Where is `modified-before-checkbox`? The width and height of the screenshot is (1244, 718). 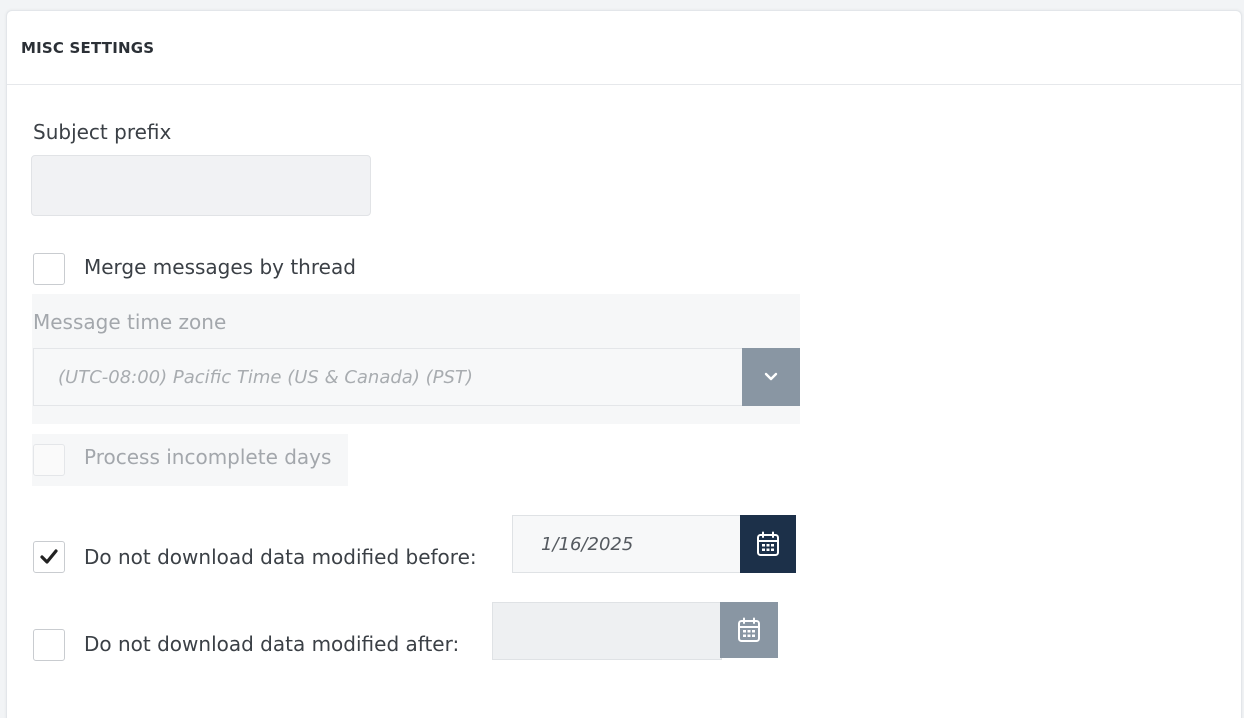 modified-before-checkbox is located at coordinates (49, 557).